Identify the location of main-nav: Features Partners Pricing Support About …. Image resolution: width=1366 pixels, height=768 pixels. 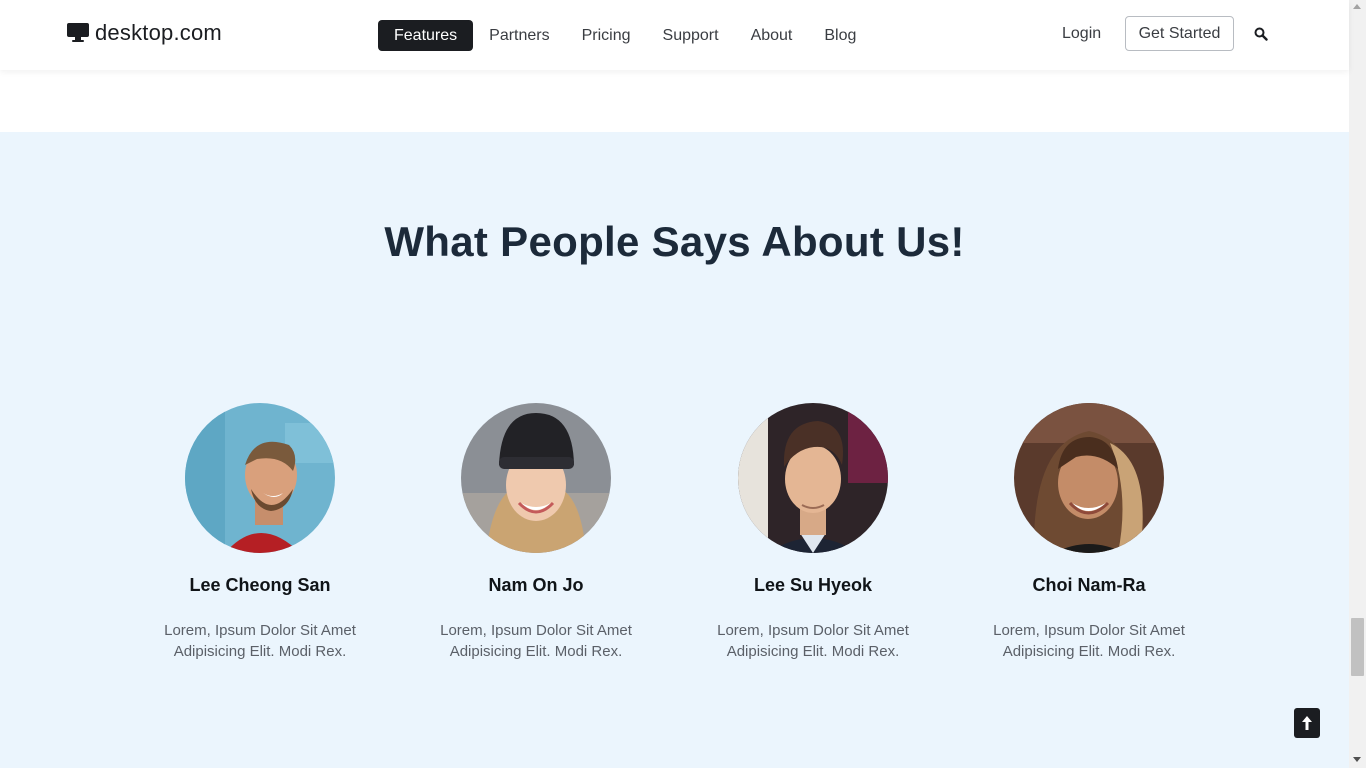
(625, 35).